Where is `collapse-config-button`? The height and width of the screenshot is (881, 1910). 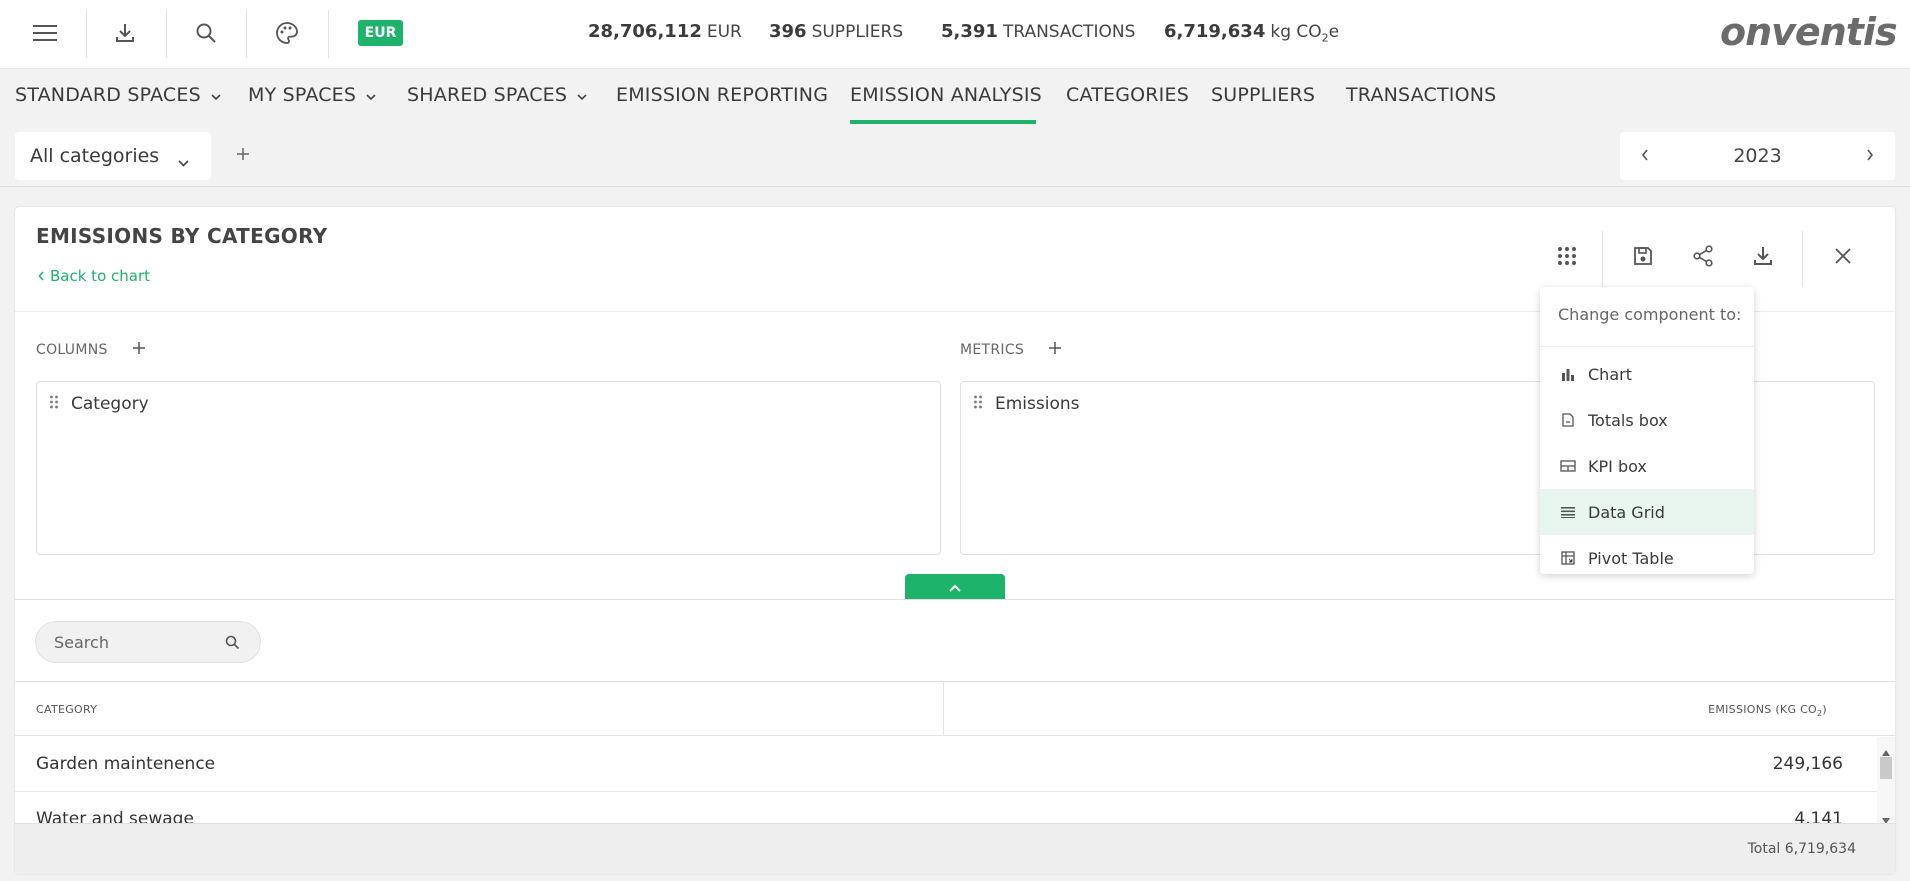
collapse-config-button is located at coordinates (955, 586).